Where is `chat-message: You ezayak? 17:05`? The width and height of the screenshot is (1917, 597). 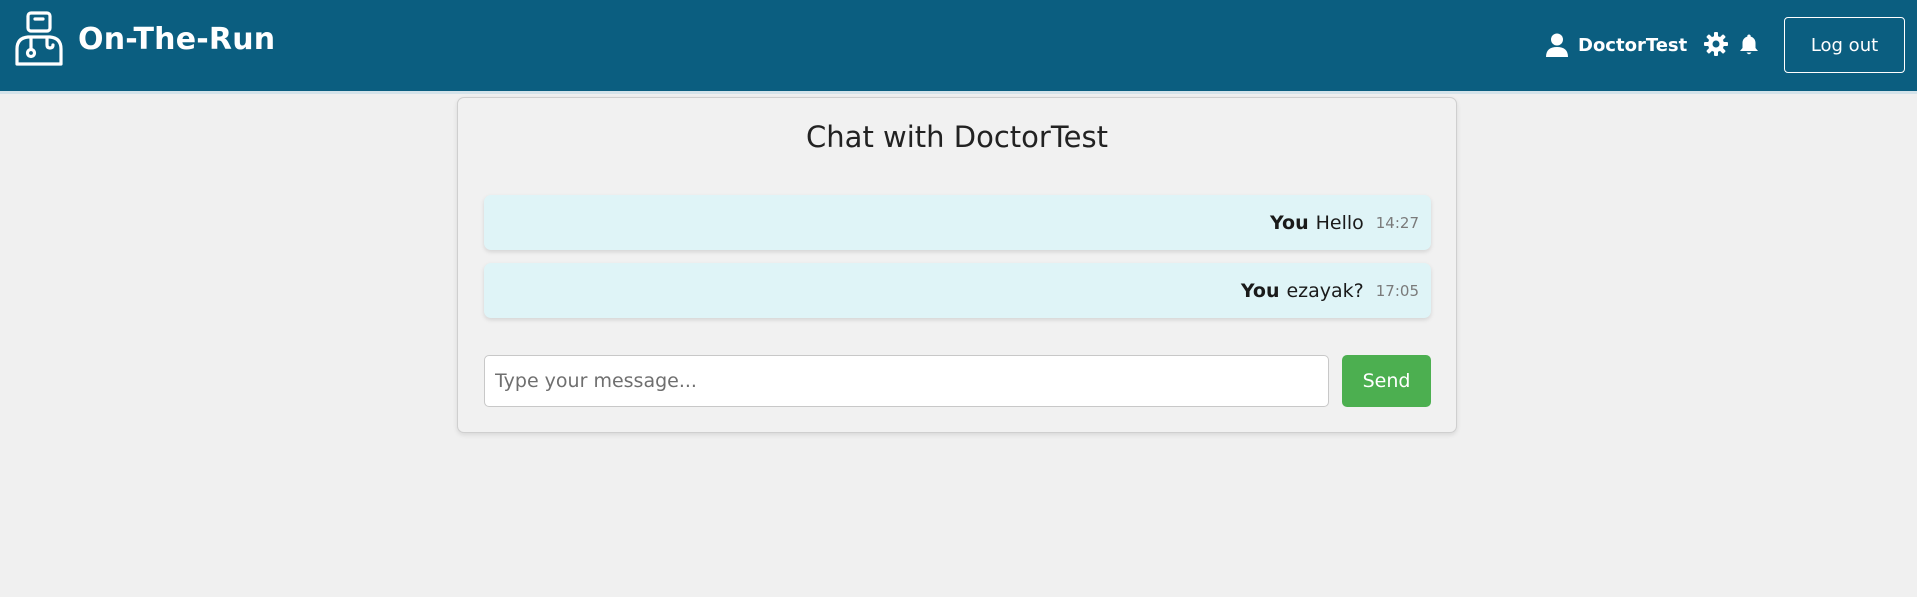 chat-message: You ezayak? 17:05 is located at coordinates (957, 290).